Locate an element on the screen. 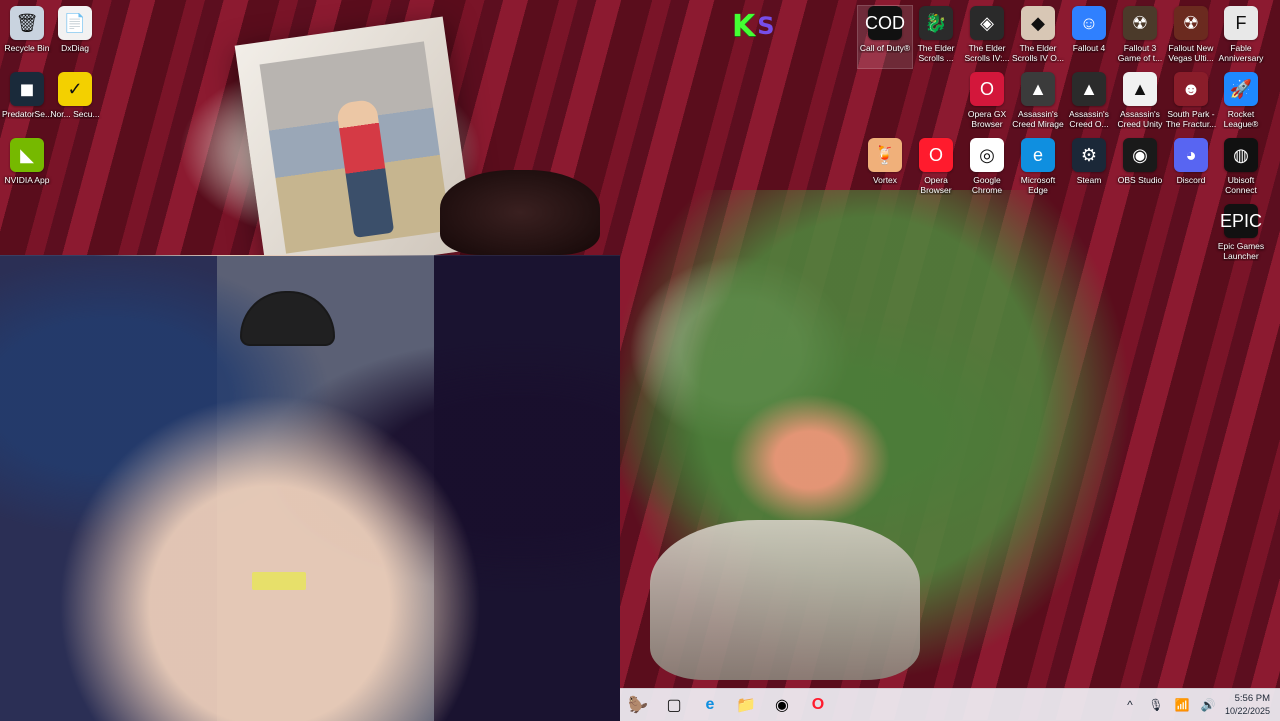 Image resolution: width=1280 pixels, height=721 pixels. desktop-shortcut-opera-gx-icon: O Opera GX Browser is located at coordinates (987, 103).